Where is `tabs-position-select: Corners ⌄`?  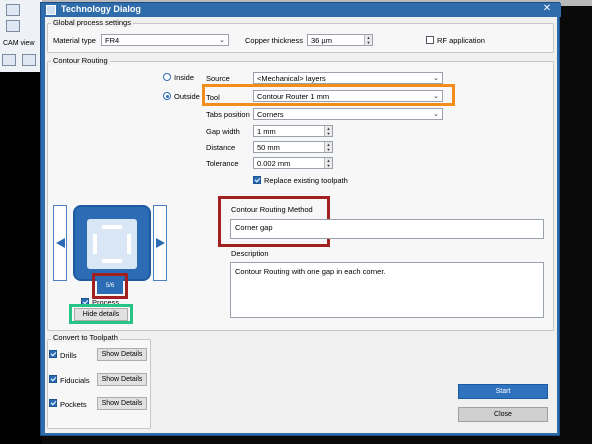 tabs-position-select: Corners ⌄ is located at coordinates (348, 114).